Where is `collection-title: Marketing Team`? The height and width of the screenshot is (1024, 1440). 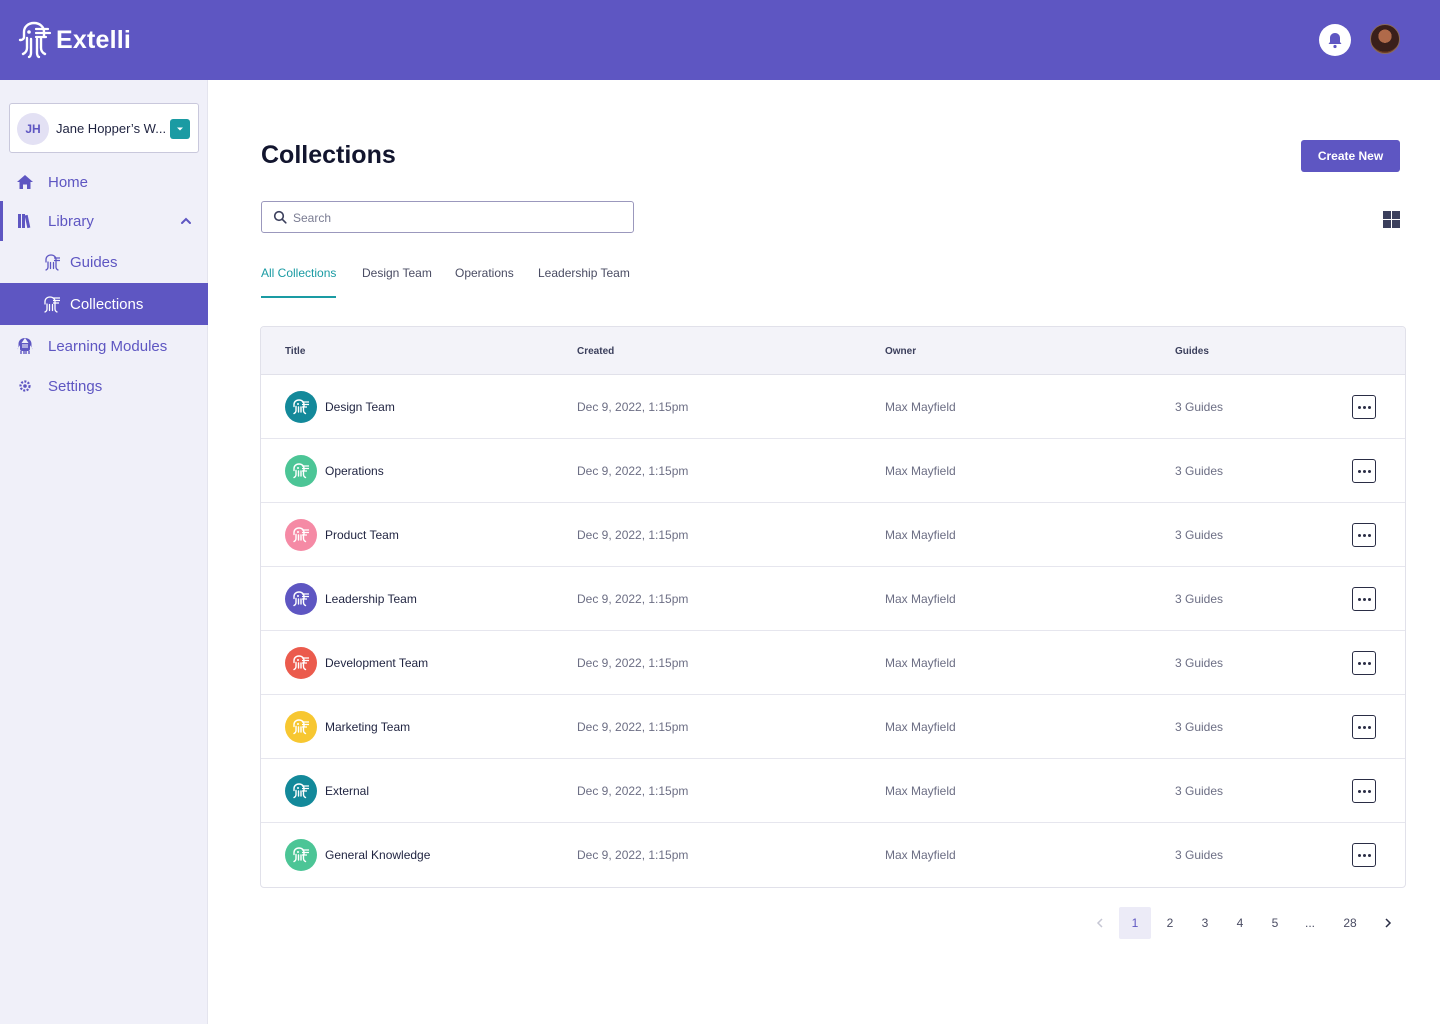
collection-title: Marketing Team is located at coordinates (367, 727).